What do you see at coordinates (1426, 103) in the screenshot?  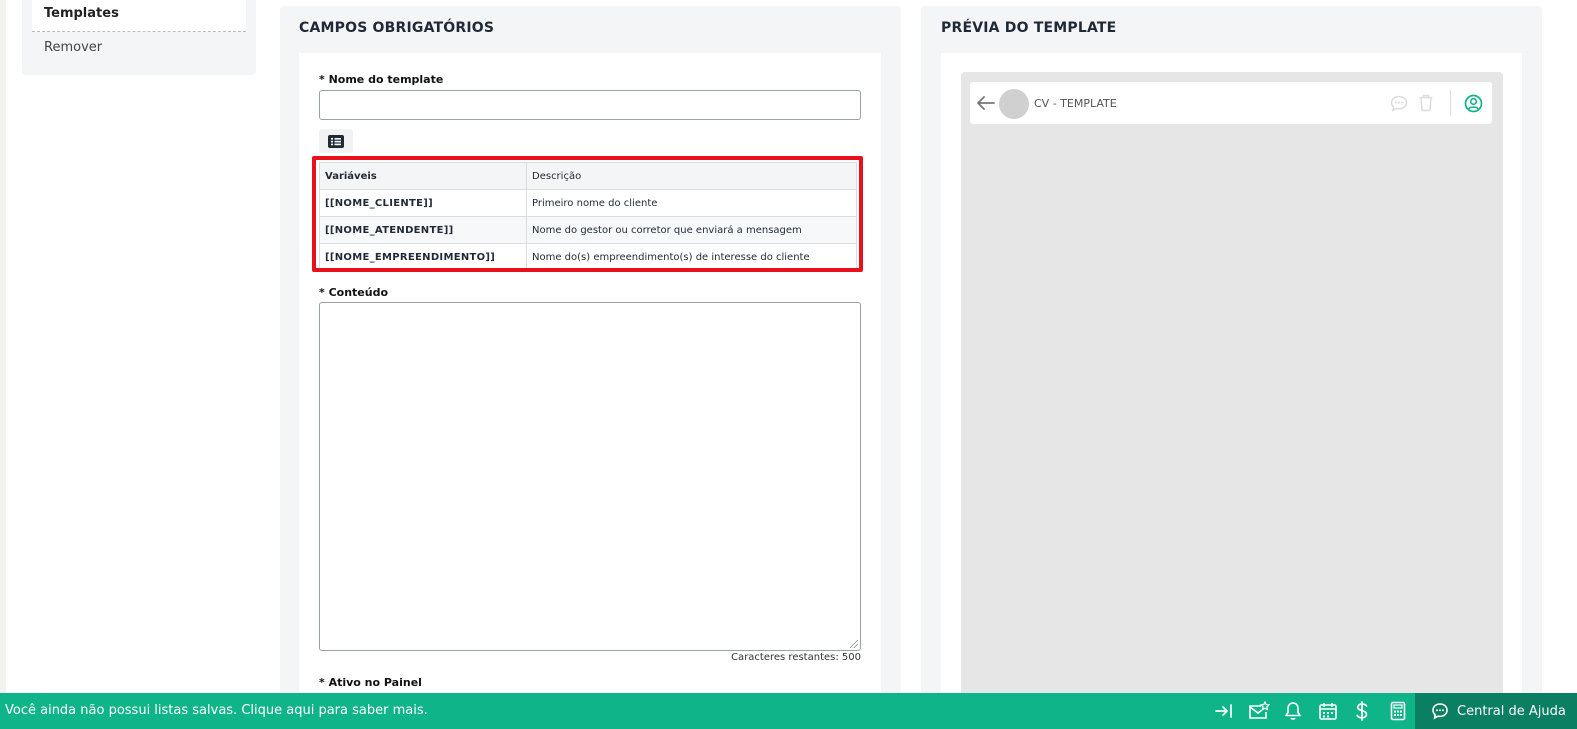 I see `trash-icon` at bounding box center [1426, 103].